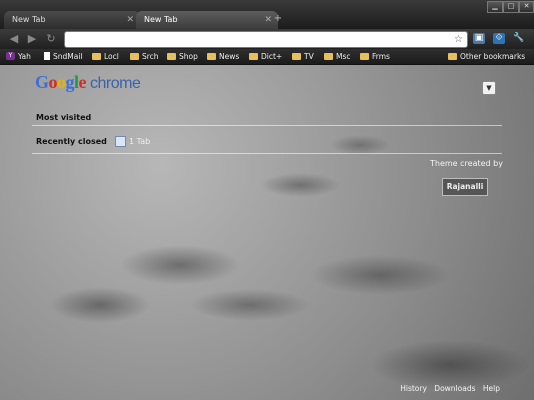 The width and height of the screenshot is (534, 400). What do you see at coordinates (479, 38) in the screenshot?
I see `extension-icon: ▣` at bounding box center [479, 38].